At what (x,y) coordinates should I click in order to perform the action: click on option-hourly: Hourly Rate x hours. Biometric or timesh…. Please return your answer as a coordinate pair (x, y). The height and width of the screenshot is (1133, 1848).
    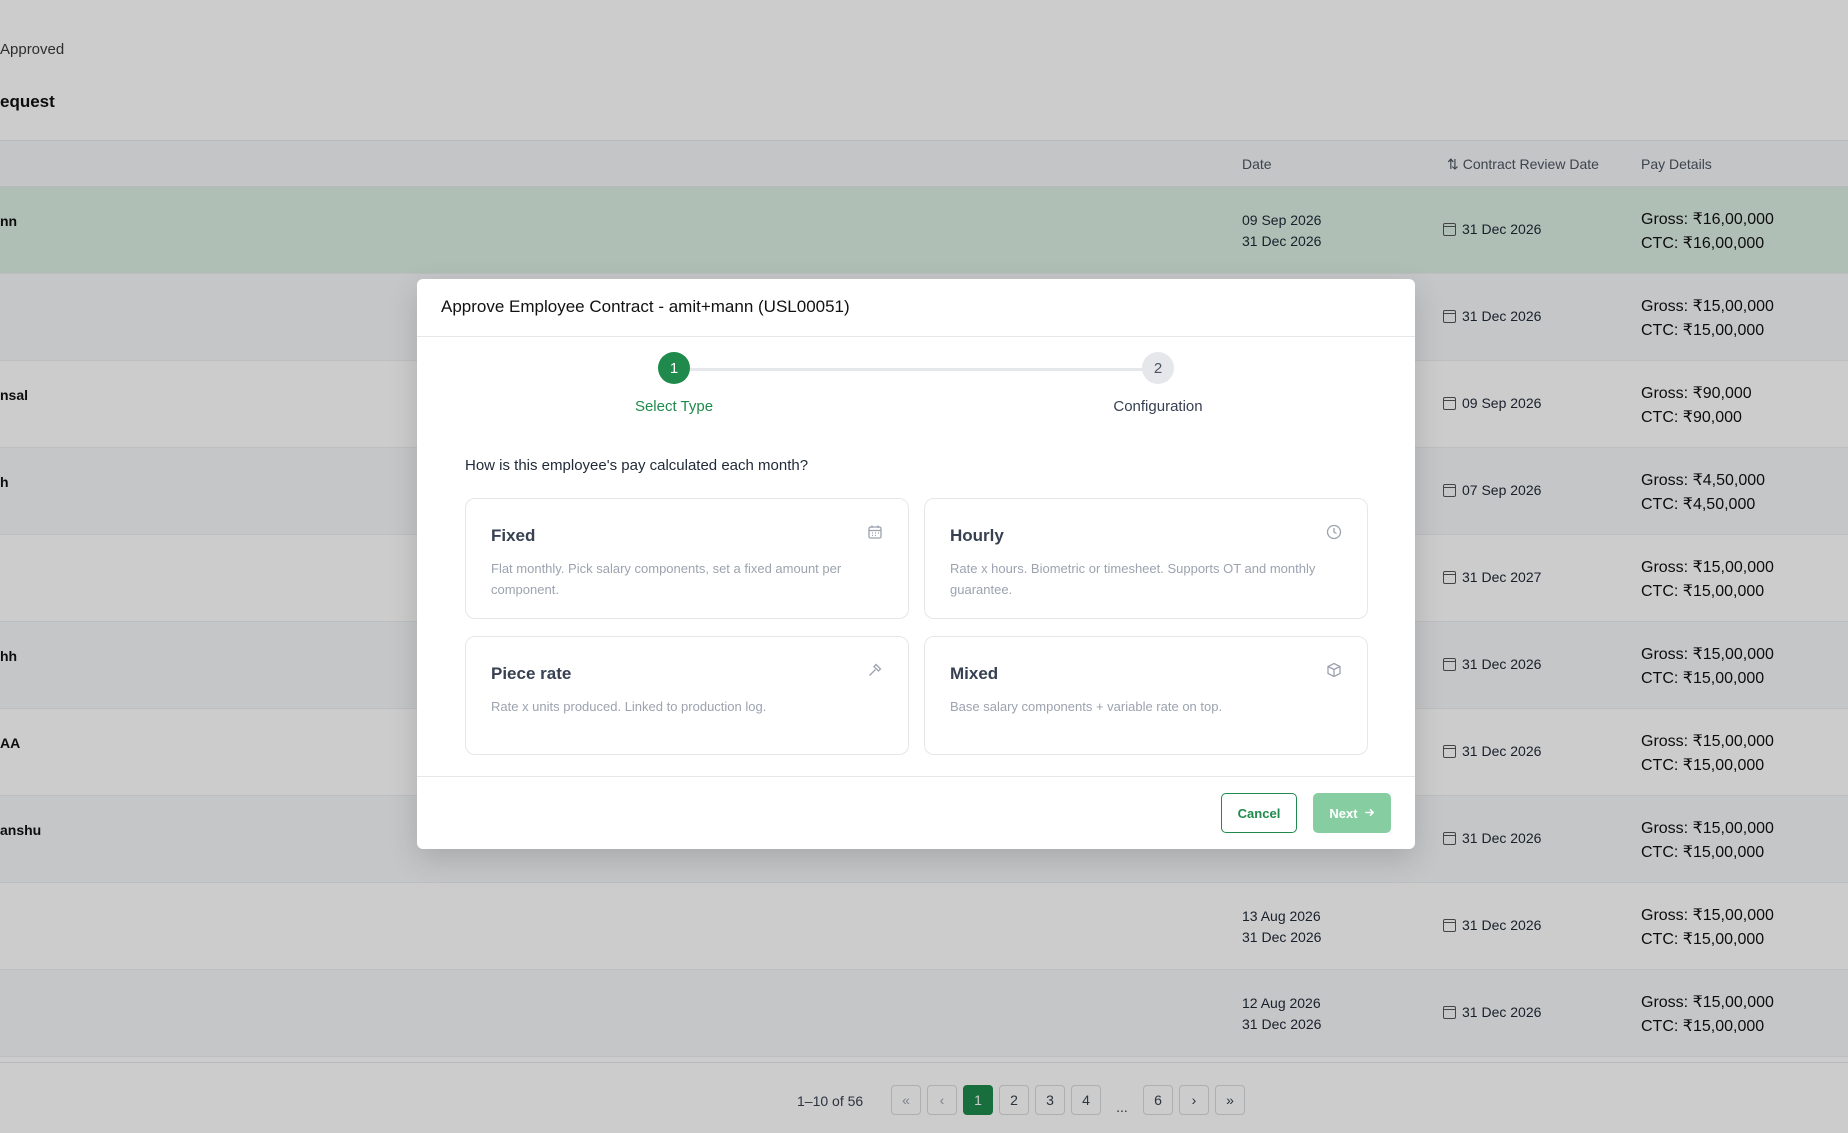
    Looking at the image, I should click on (1146, 558).